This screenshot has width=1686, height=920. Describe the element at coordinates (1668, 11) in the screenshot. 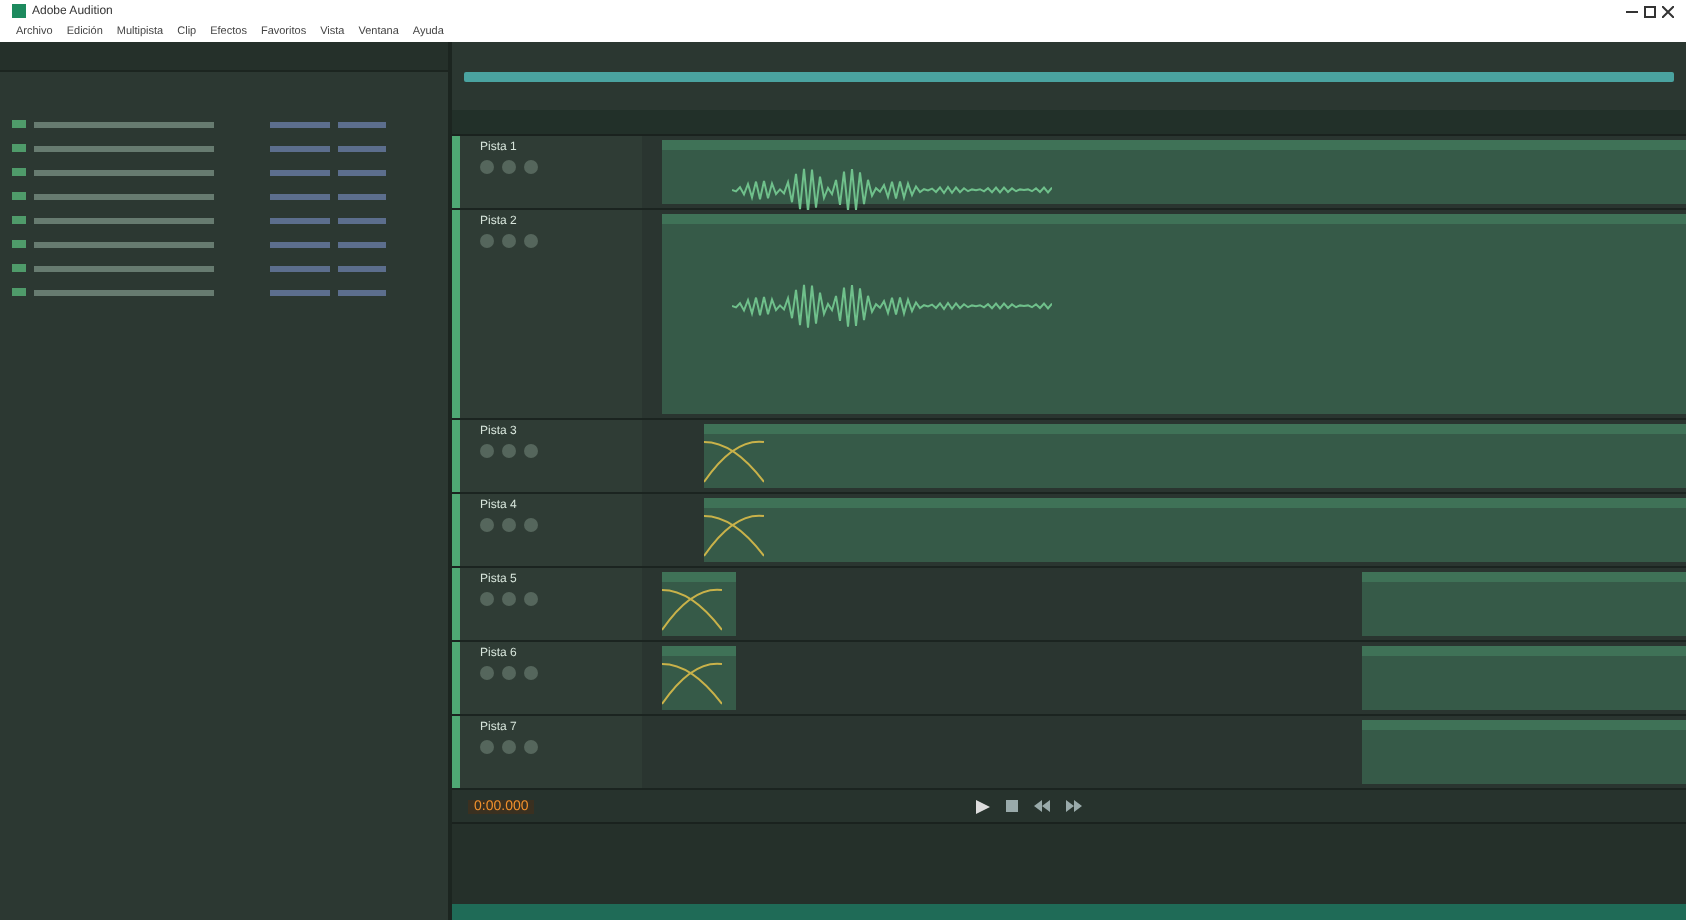

I see `close-icon` at that location.